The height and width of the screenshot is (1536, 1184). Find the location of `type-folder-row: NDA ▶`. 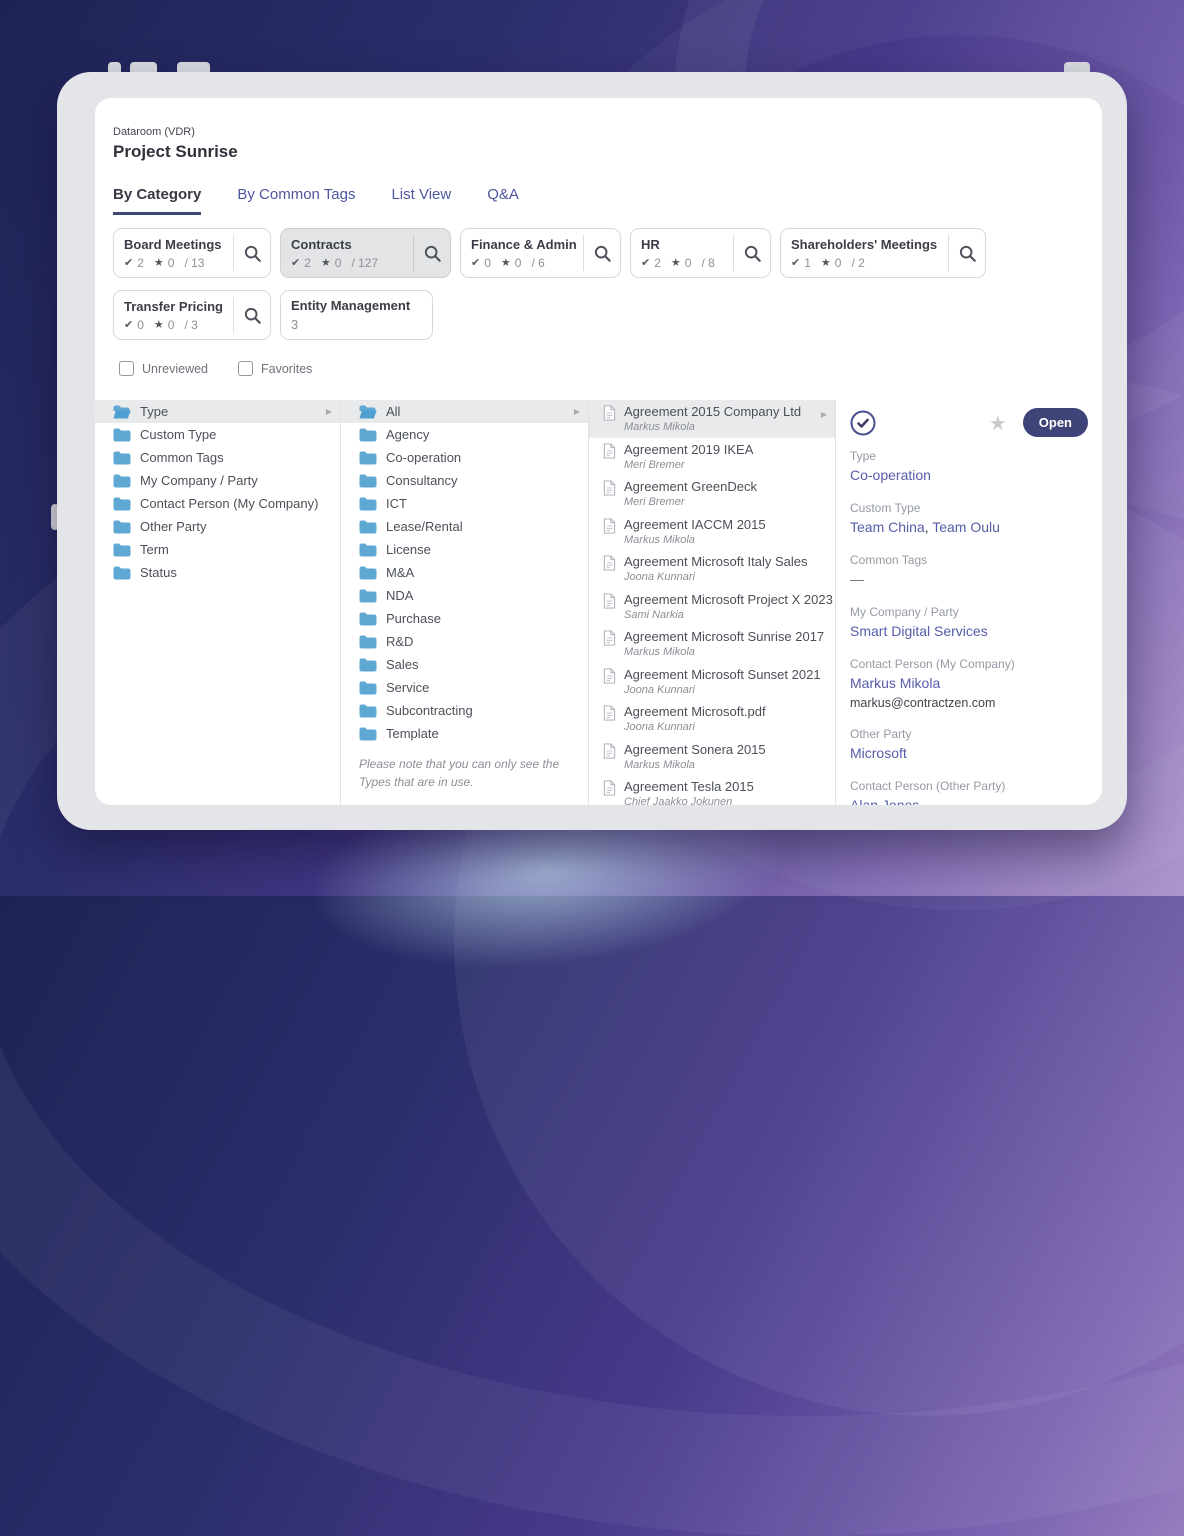

type-folder-row: NDA ▶ is located at coordinates (464, 595).